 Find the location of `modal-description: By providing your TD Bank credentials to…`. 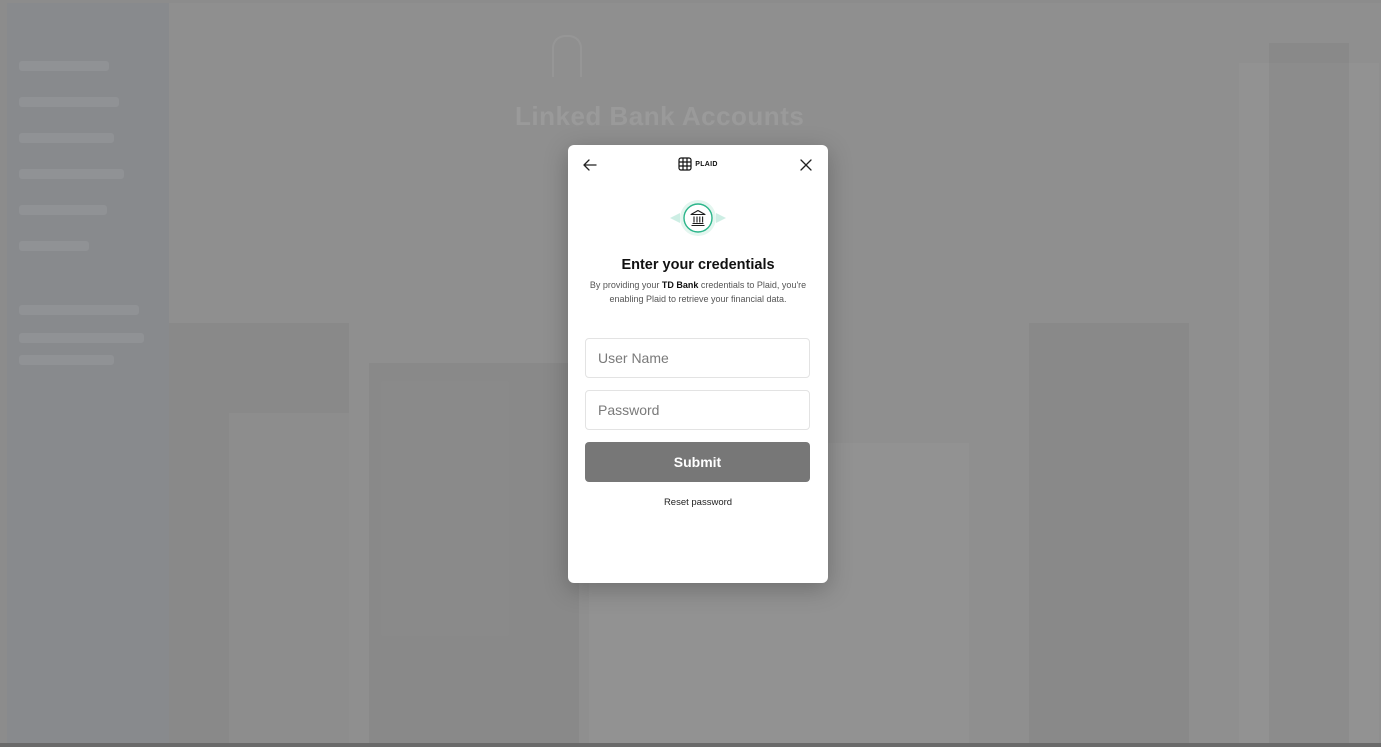

modal-description: By providing your TD Bank credentials to… is located at coordinates (698, 292).